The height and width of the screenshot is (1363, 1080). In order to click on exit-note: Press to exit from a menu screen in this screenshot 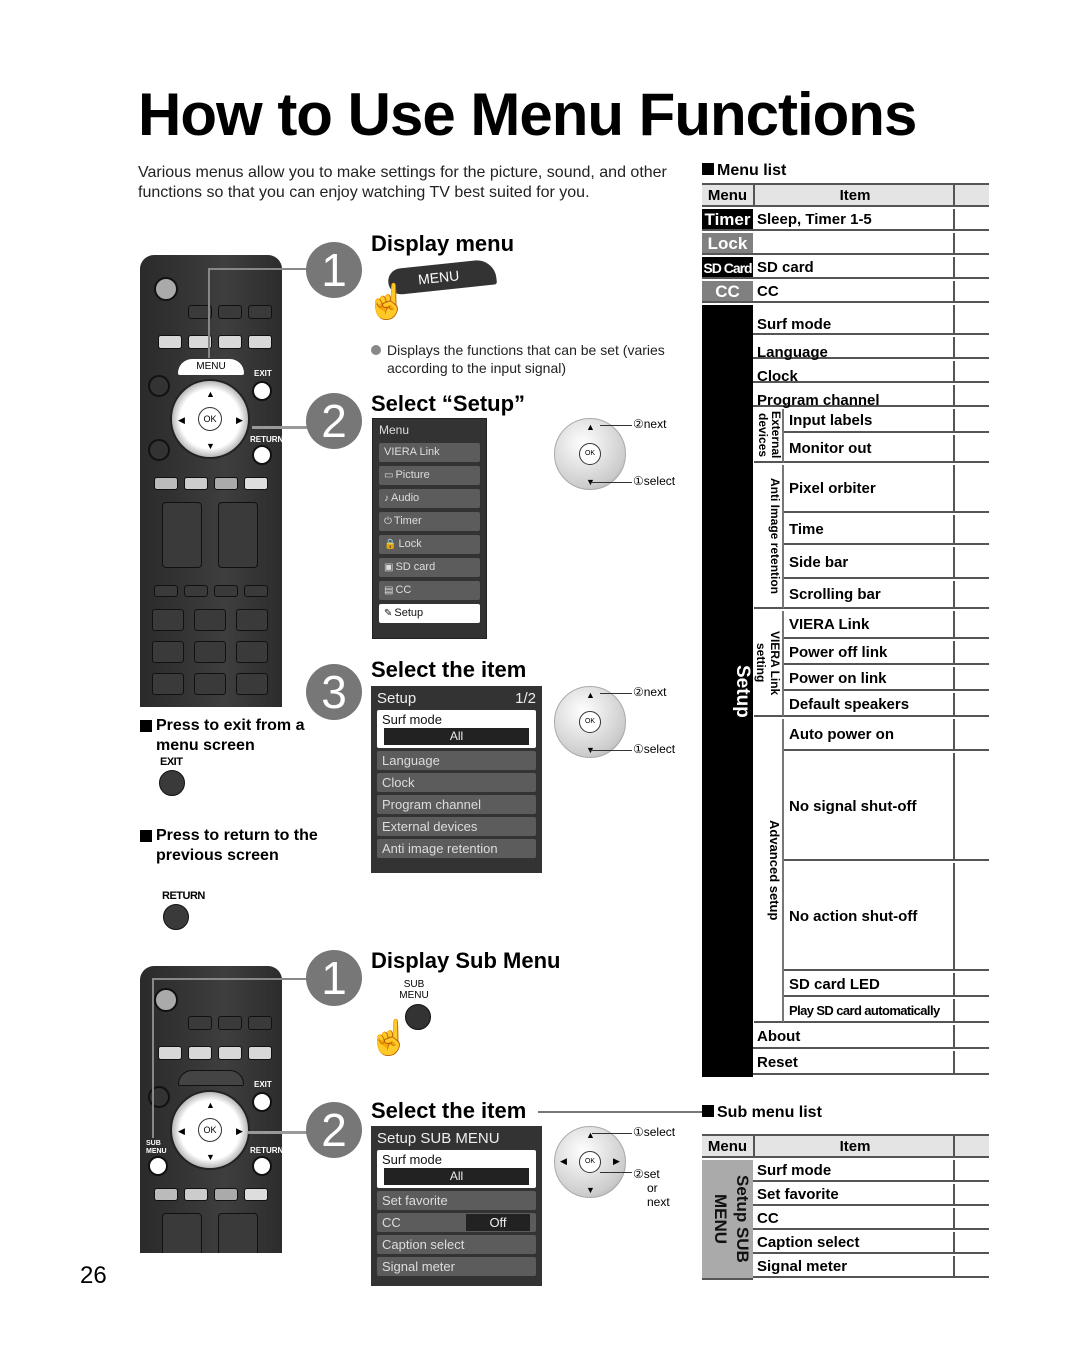, I will do `click(230, 736)`.